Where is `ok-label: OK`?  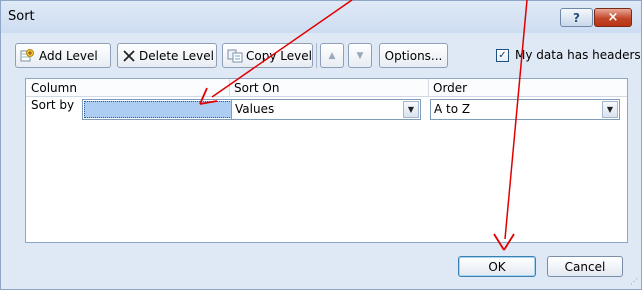 ok-label: OK is located at coordinates (497, 266).